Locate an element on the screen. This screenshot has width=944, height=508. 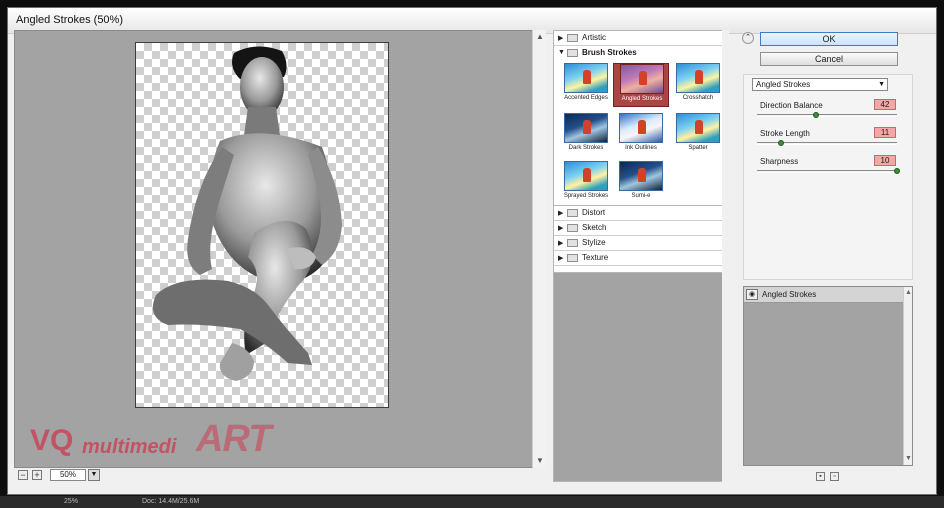
thumbnail-label: Crosshatch is located at coordinates (698, 98).